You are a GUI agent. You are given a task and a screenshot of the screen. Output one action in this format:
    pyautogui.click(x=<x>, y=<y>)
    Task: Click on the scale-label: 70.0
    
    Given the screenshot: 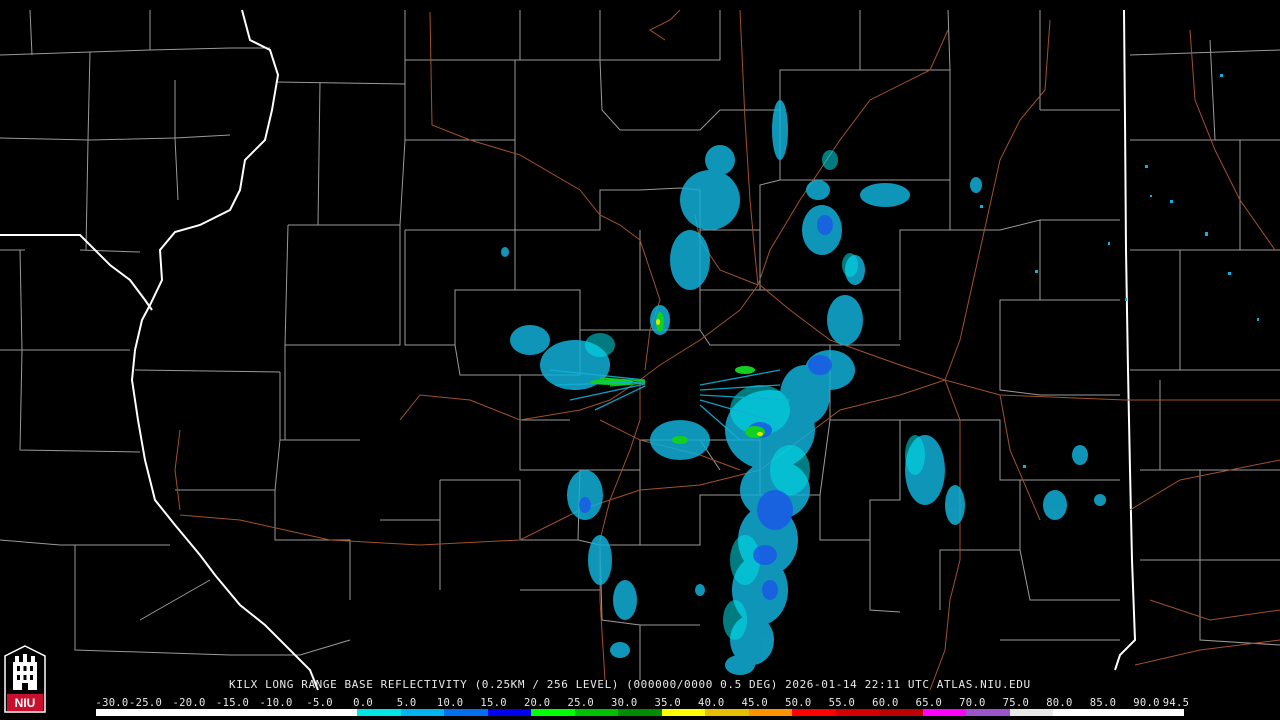 What is the action you would take?
    pyautogui.click(x=972, y=703)
    